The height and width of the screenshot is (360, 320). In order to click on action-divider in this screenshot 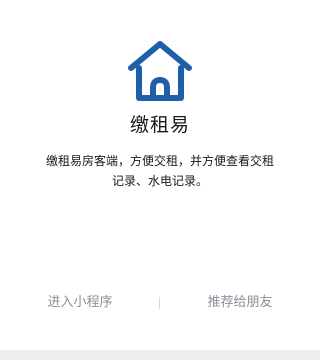, I will do `click(159, 303)`.